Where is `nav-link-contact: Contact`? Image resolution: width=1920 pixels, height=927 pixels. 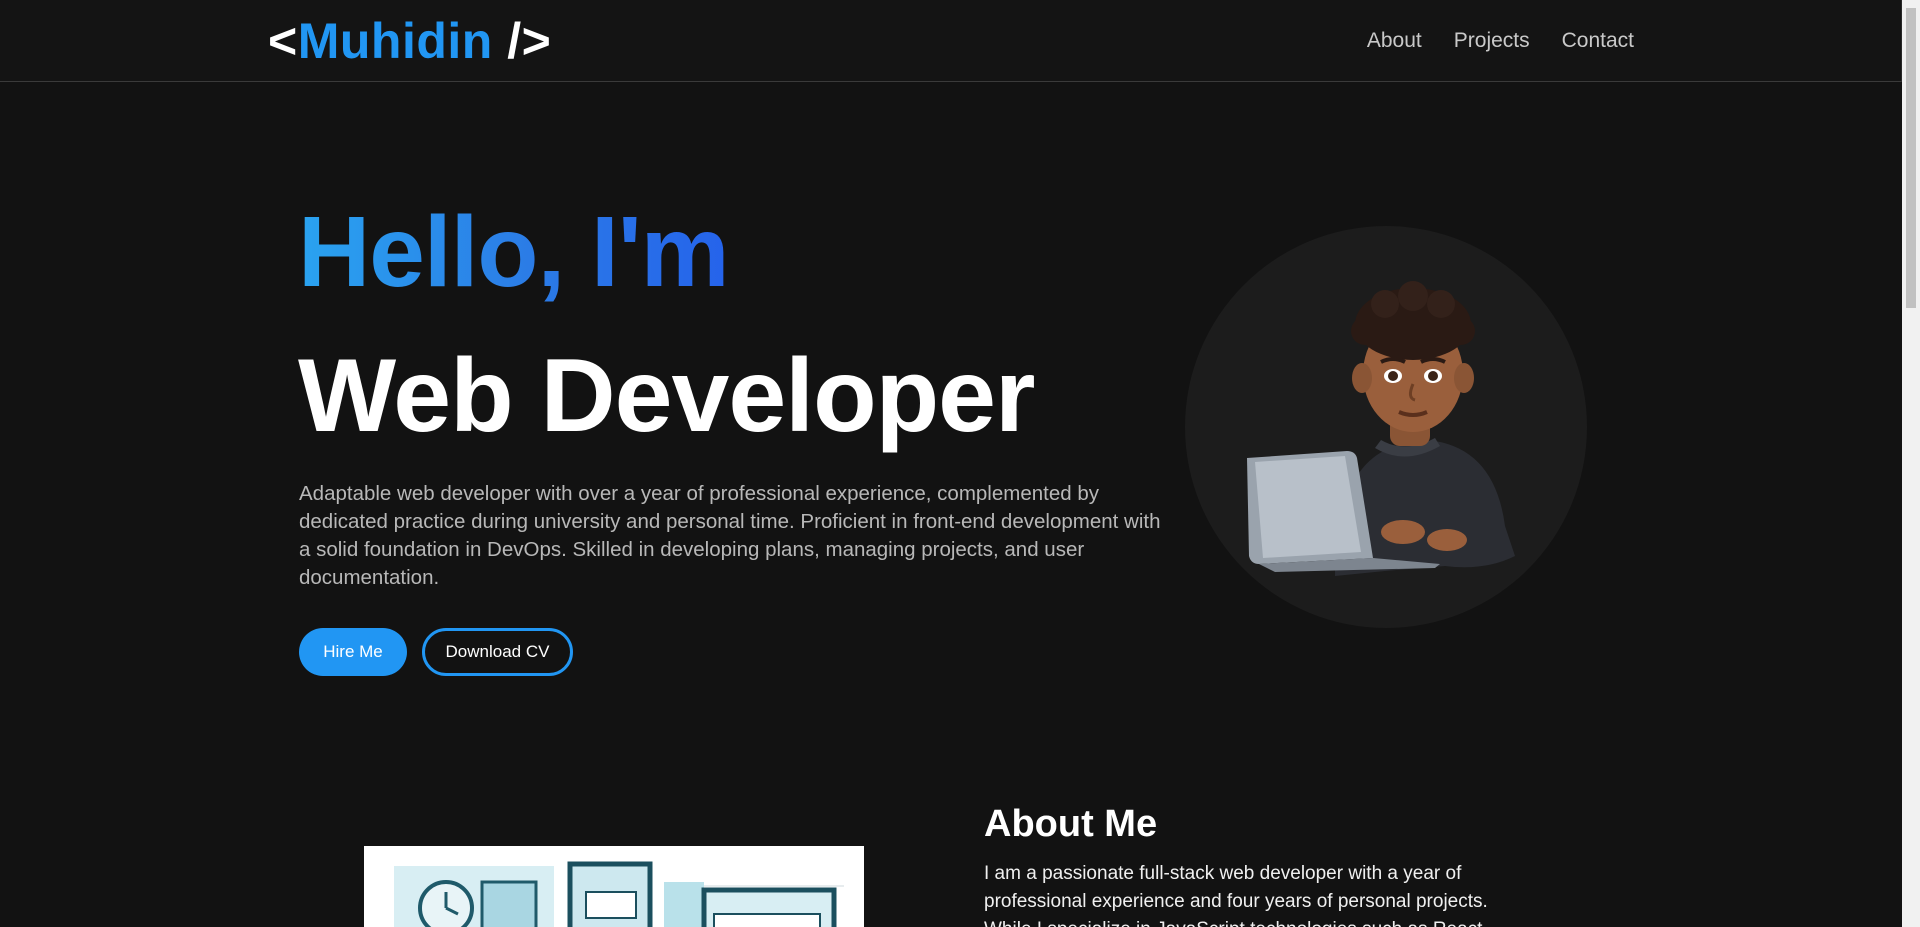
nav-link-contact: Contact is located at coordinates (1598, 41).